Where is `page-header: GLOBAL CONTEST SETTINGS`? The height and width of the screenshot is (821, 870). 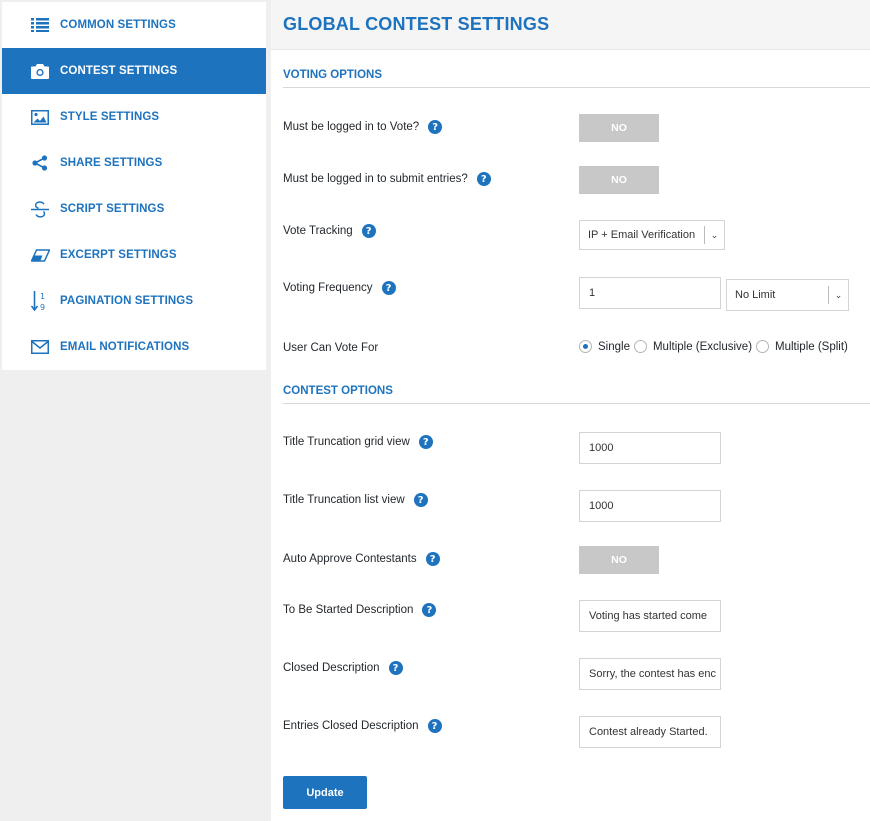
page-header: GLOBAL CONTEST SETTINGS is located at coordinates (570, 25).